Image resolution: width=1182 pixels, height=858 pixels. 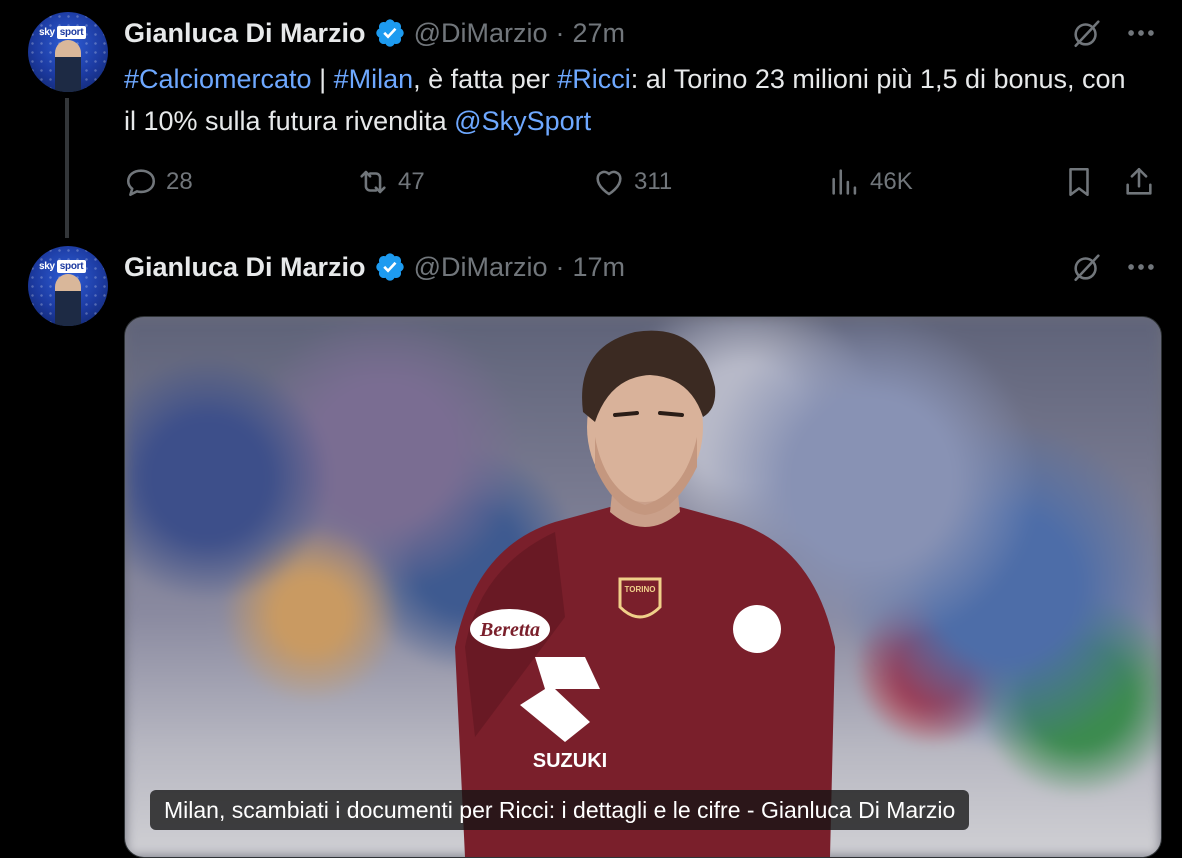 What do you see at coordinates (653, 181) in the screenshot?
I see `like-count: 311` at bounding box center [653, 181].